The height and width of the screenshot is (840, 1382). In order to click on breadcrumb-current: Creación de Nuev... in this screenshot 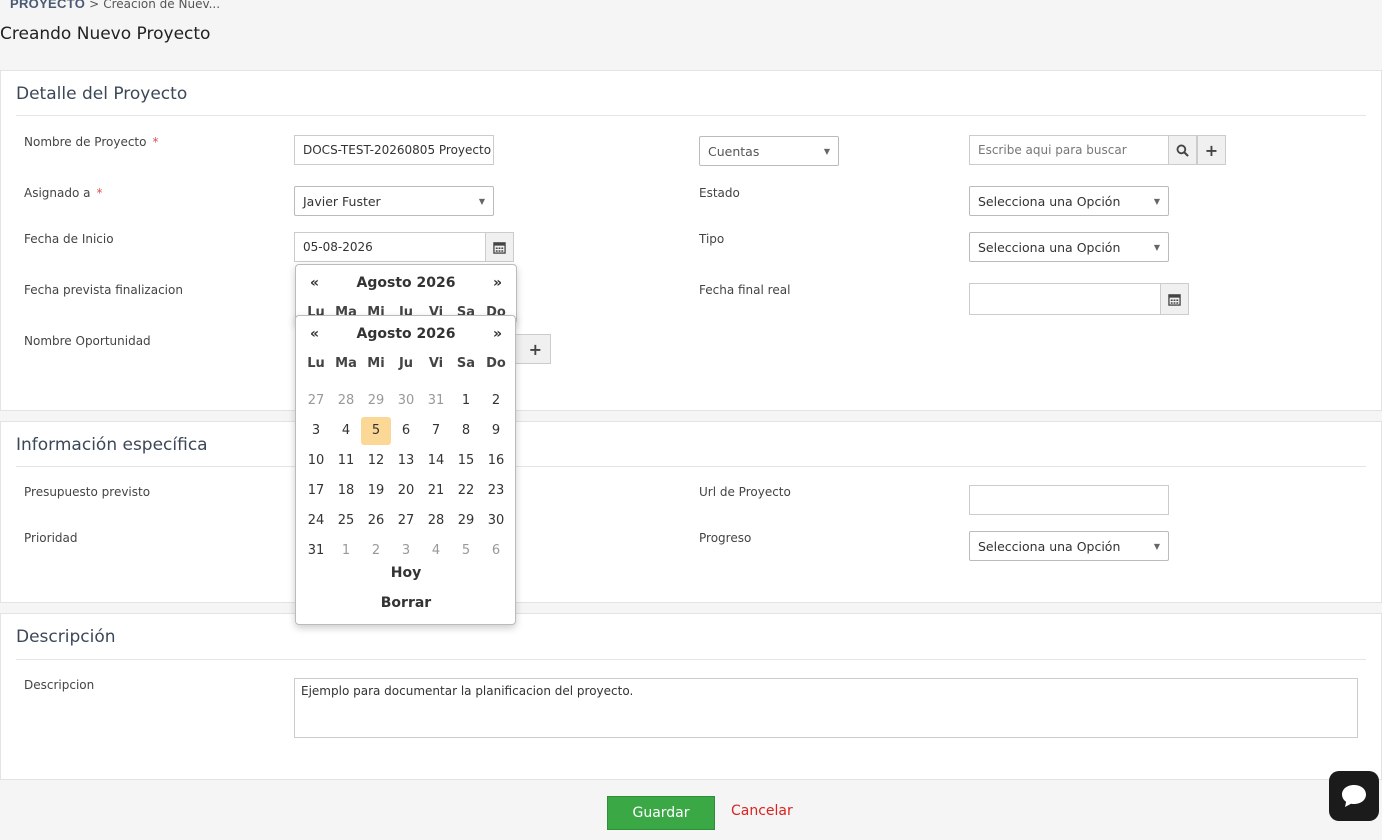, I will do `click(162, 5)`.